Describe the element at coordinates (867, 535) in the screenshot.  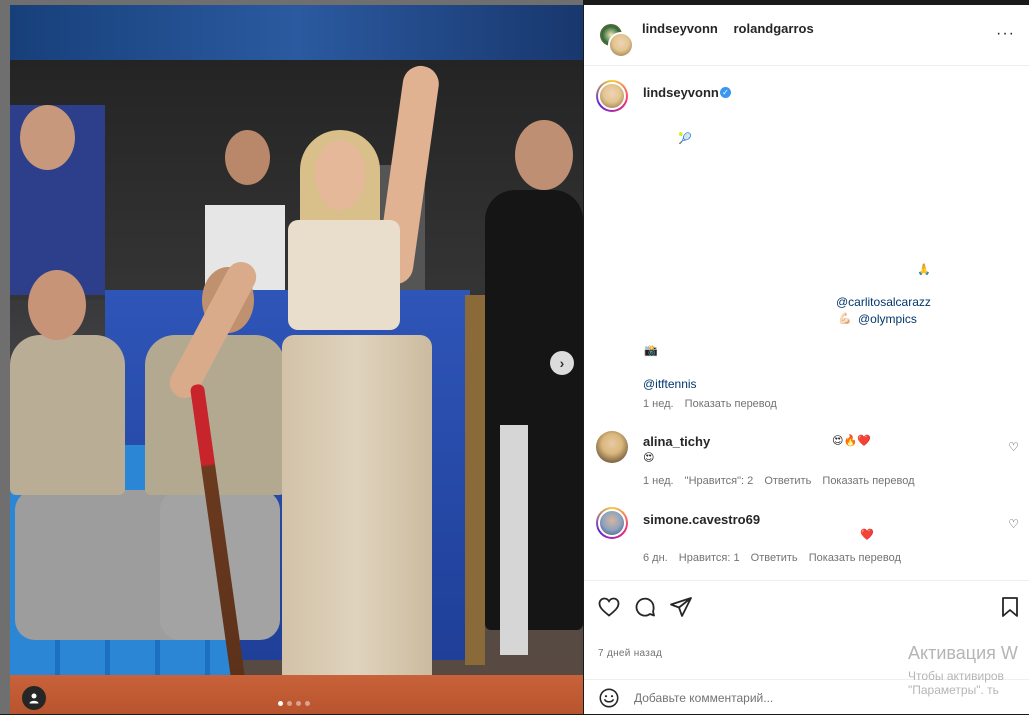
I see `comment-emoji: ❤️` at that location.